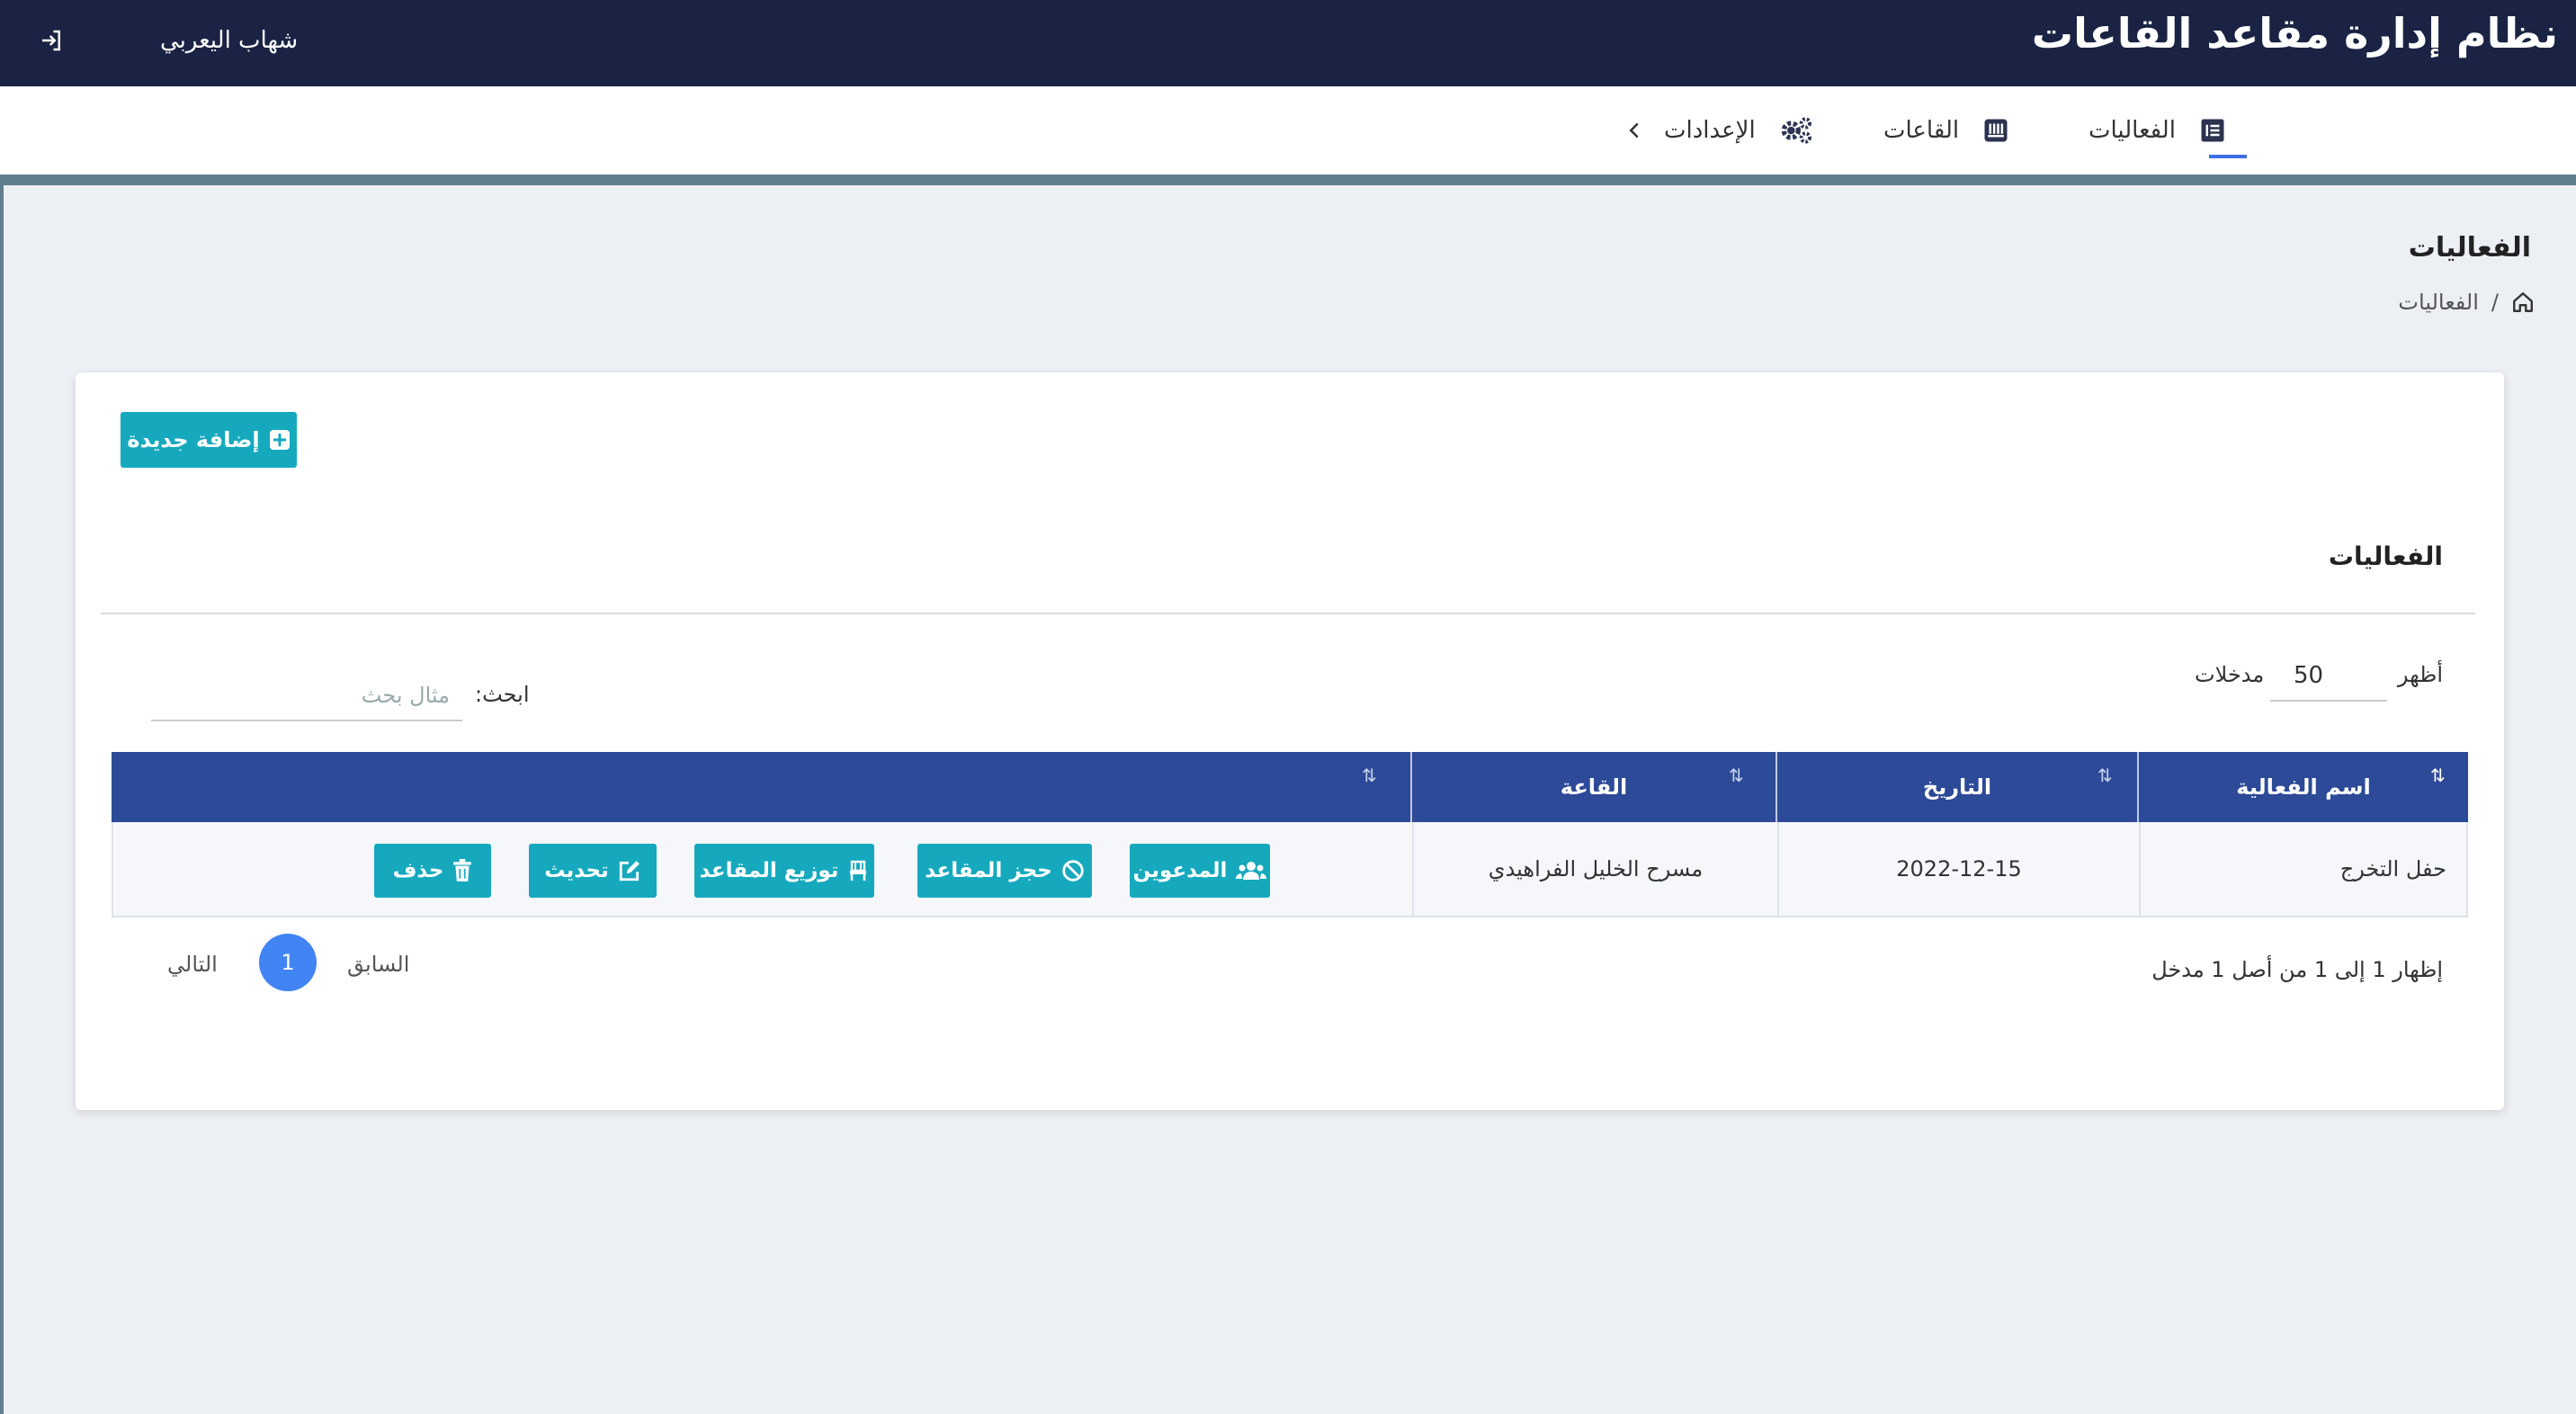 The width and height of the screenshot is (2576, 1414). I want to click on breadcrumb: / الفعاليات, so click(2466, 302).